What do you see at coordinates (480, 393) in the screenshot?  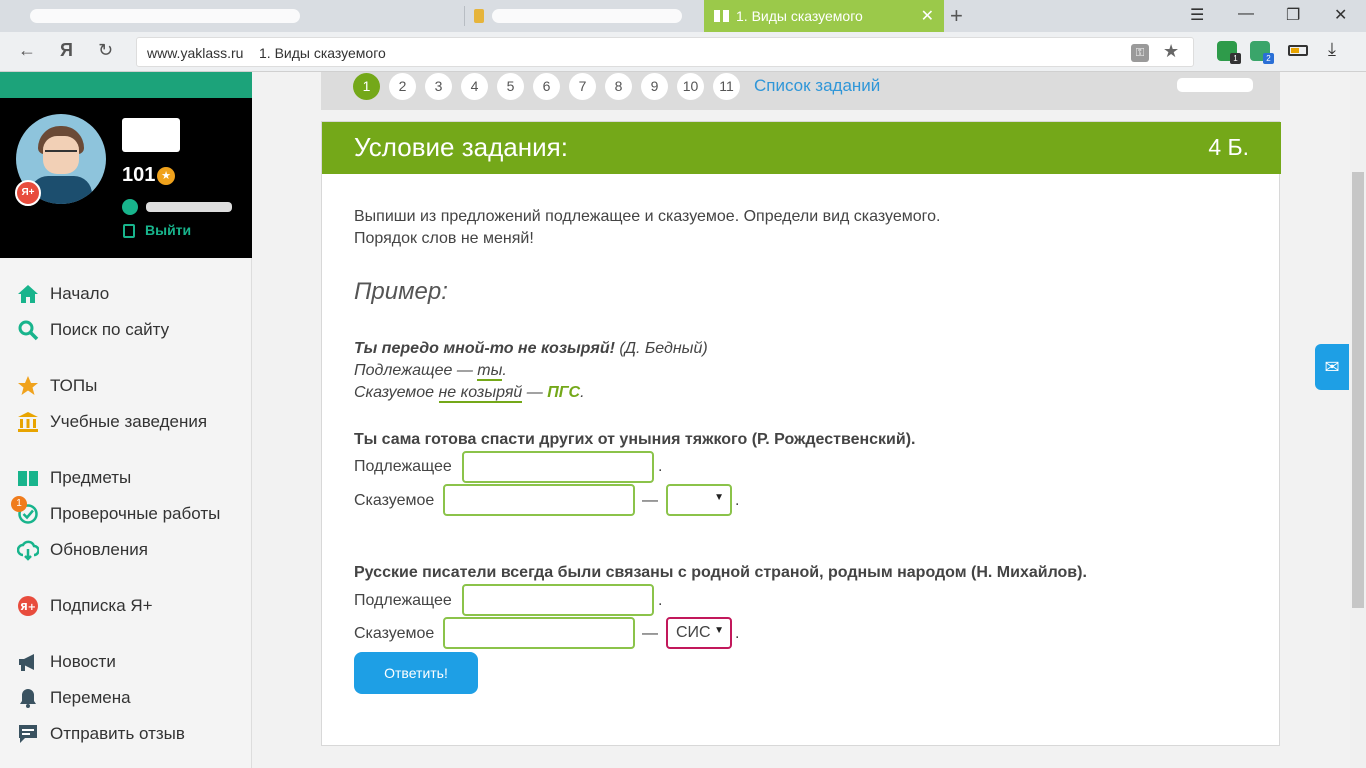 I see `example-predicate-answer: не козыряй` at bounding box center [480, 393].